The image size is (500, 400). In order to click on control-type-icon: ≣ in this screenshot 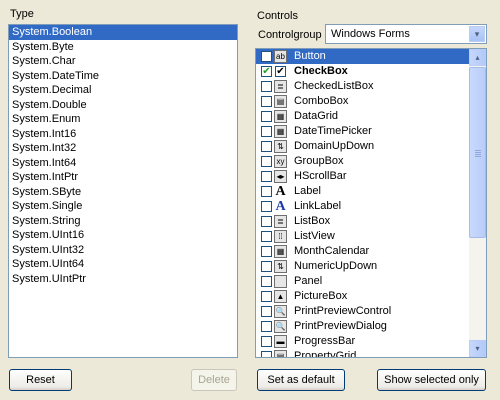, I will do `click(280, 221)`.